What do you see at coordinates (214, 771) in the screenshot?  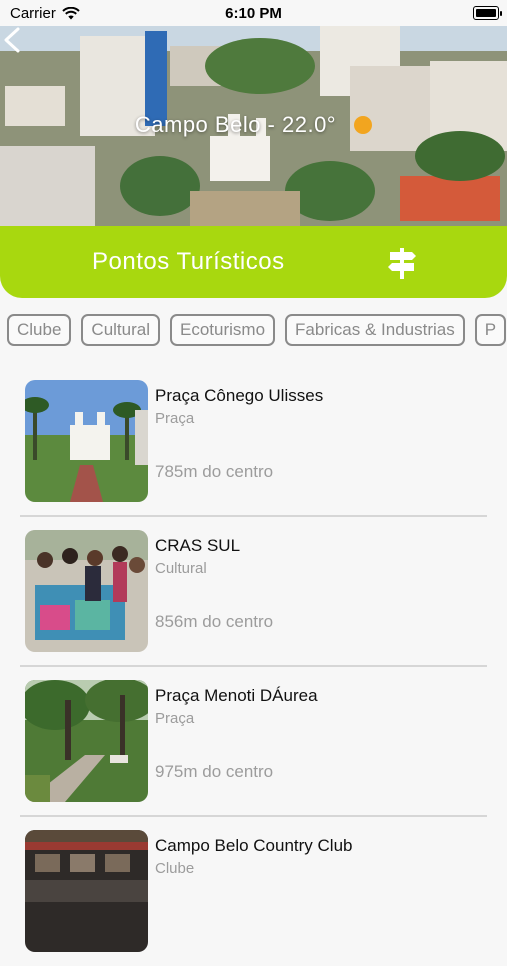 I see `place-distance: 975m do centro` at bounding box center [214, 771].